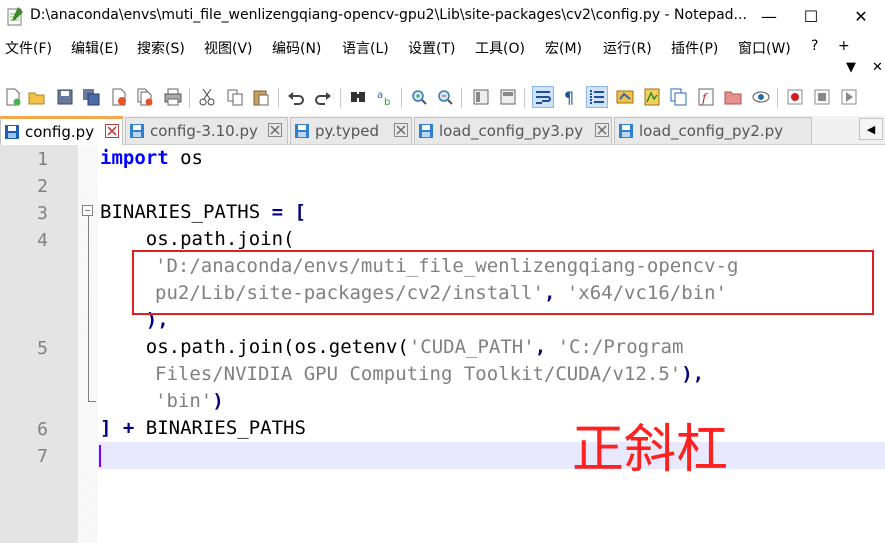 Image resolution: width=885 pixels, height=543 pixels. What do you see at coordinates (491, 455) in the screenshot?
I see `current-line-highlight` at bounding box center [491, 455].